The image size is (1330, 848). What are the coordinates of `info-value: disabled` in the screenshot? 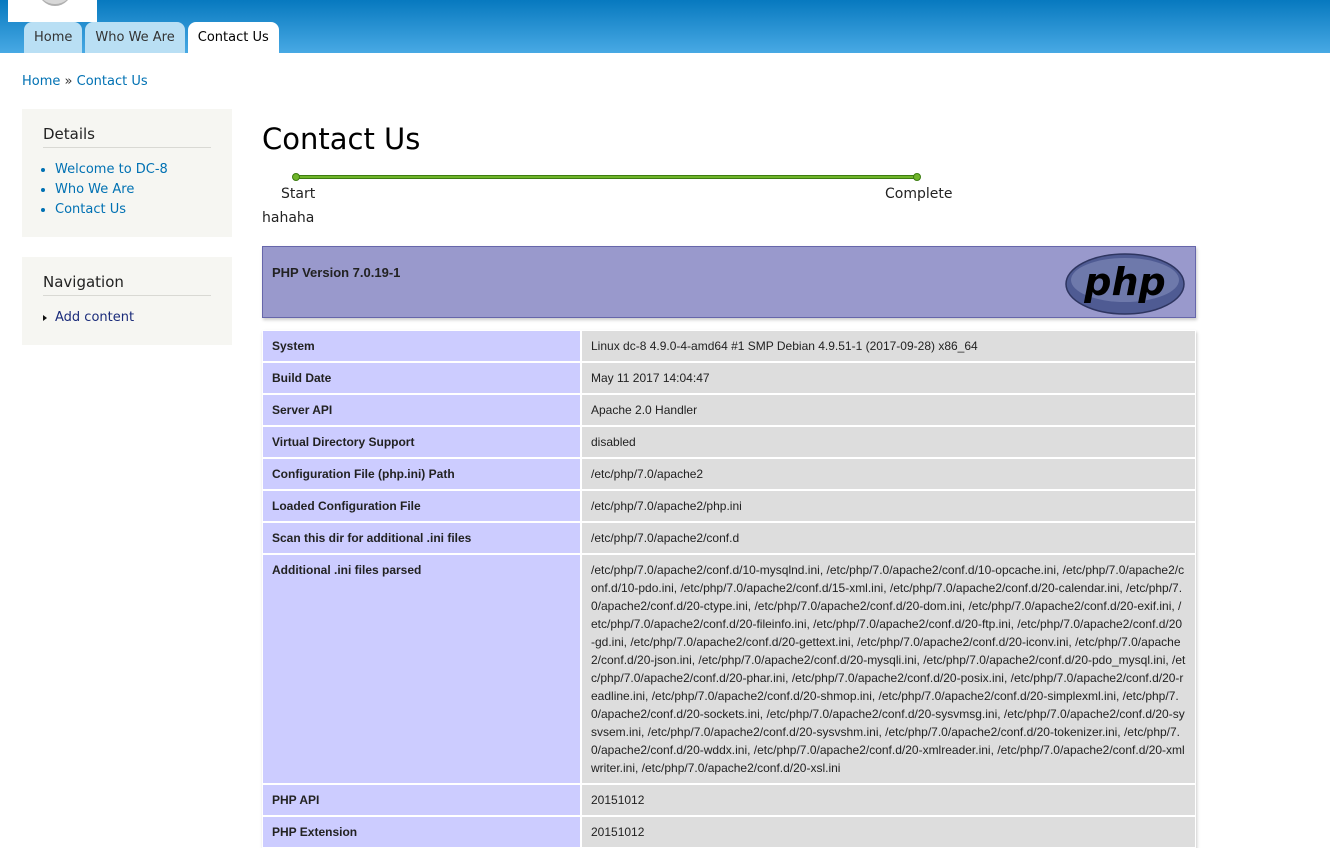 It's located at (888, 442).